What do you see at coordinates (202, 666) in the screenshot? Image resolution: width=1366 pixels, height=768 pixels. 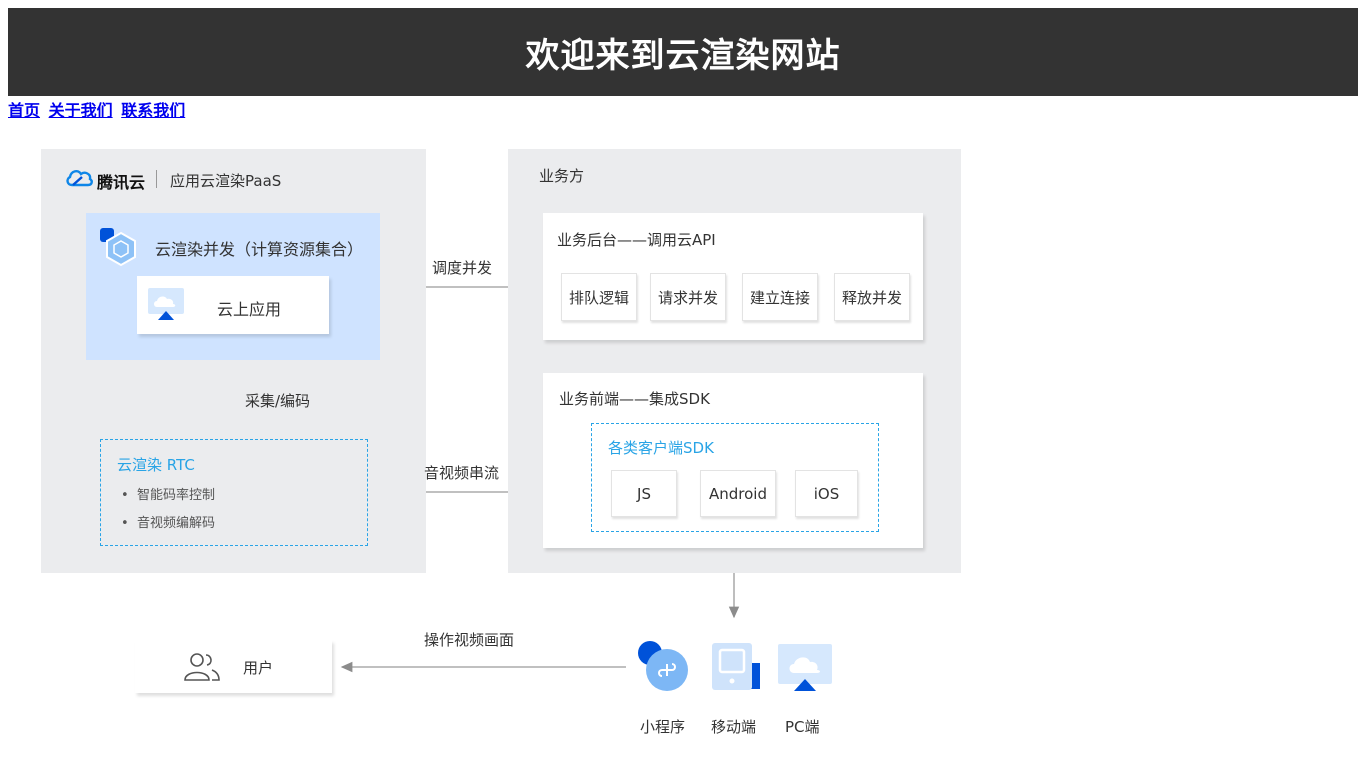 I see `user-icon` at bounding box center [202, 666].